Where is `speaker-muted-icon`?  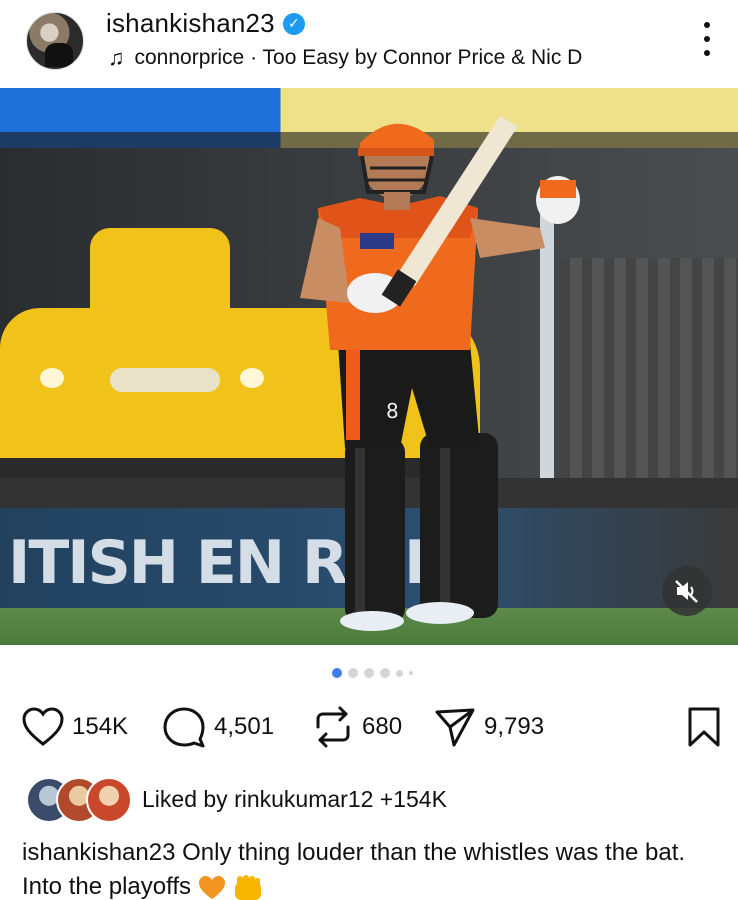
speaker-muted-icon is located at coordinates (686, 591).